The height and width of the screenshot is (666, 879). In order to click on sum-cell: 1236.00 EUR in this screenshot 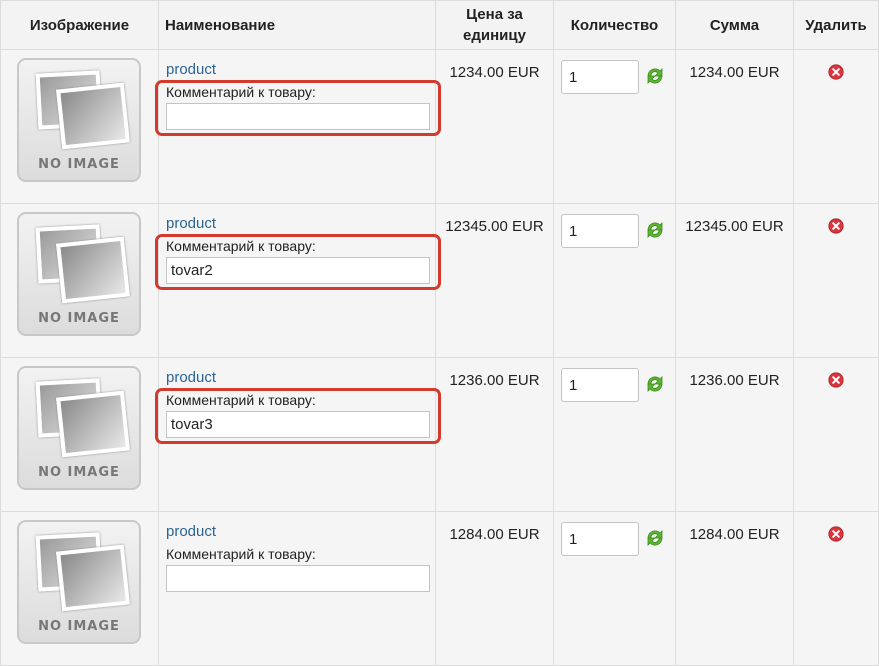, I will do `click(734, 434)`.